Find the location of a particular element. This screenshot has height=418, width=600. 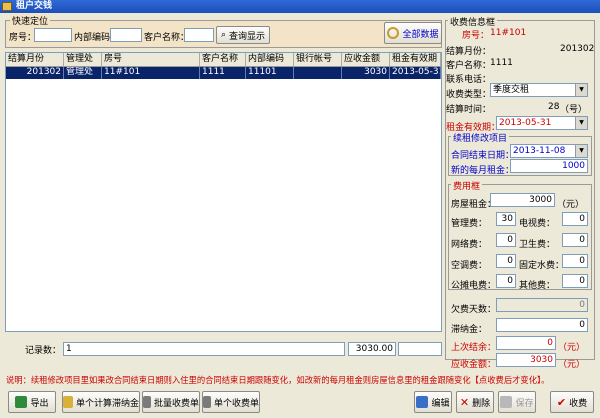

cell-bank is located at coordinates (318, 73).